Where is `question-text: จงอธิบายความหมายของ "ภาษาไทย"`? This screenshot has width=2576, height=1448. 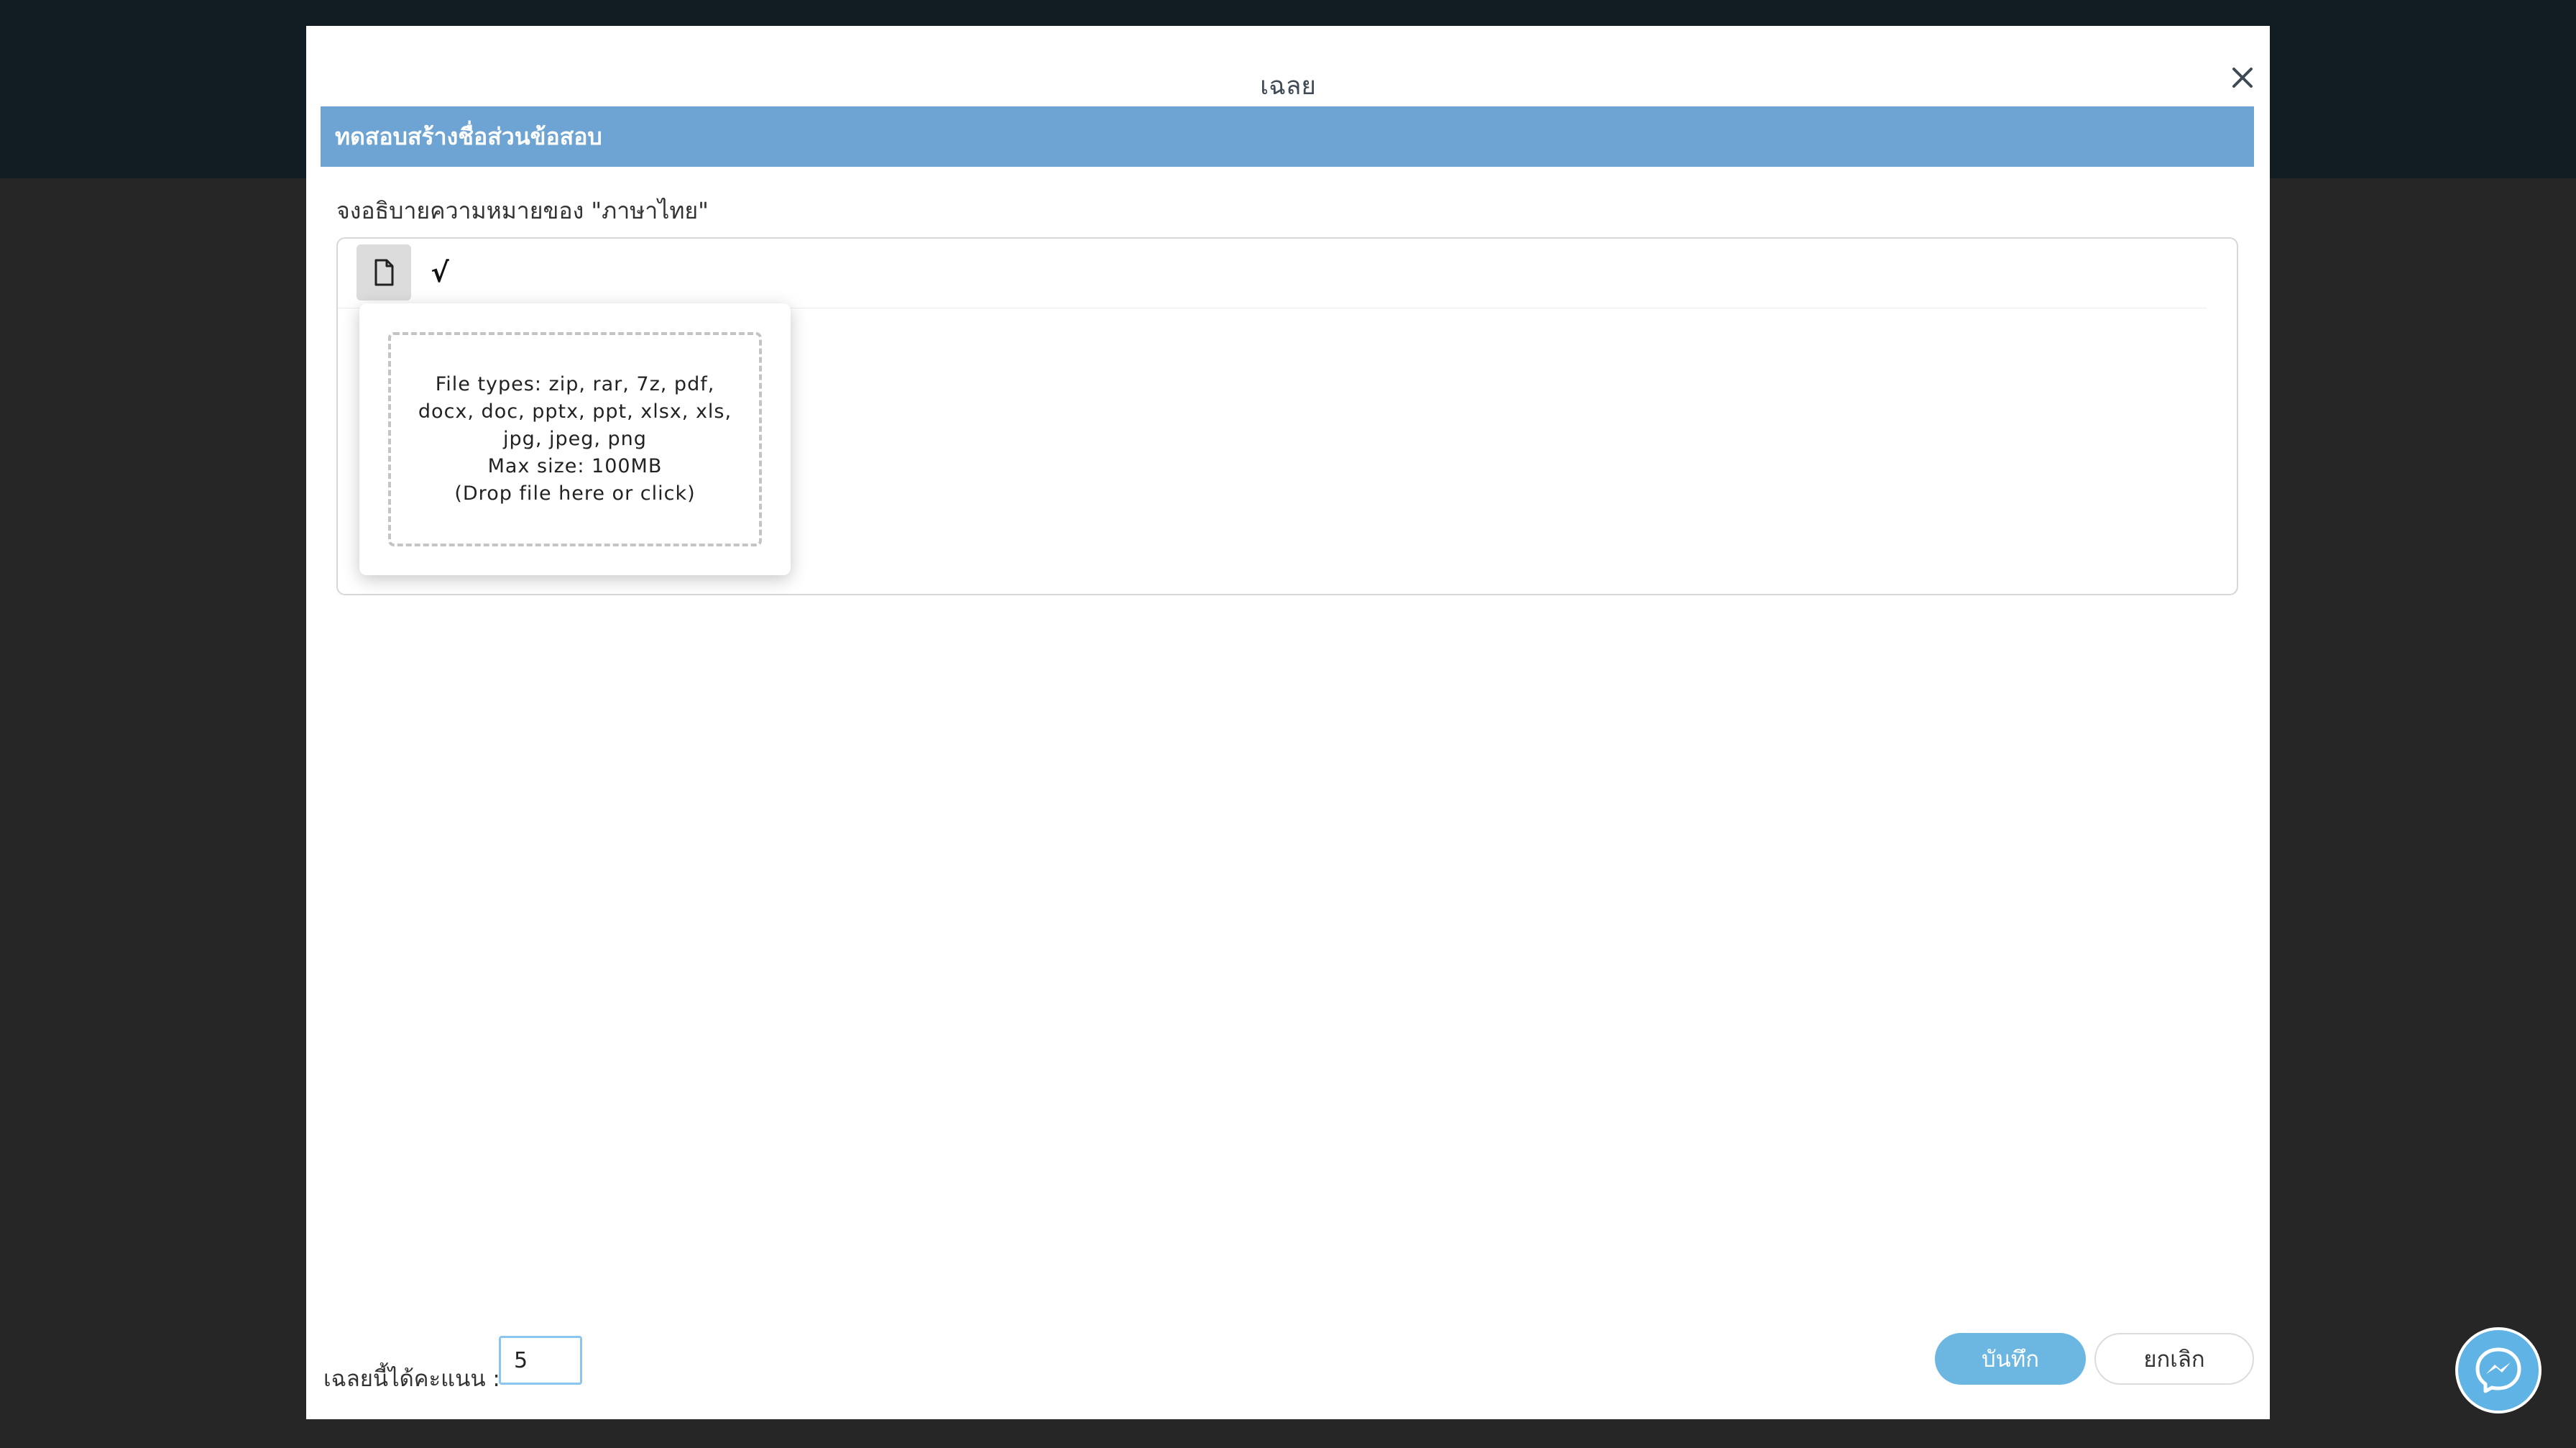
question-text: จงอธิบายความหมายของ "ภาษาไทย" is located at coordinates (522, 210).